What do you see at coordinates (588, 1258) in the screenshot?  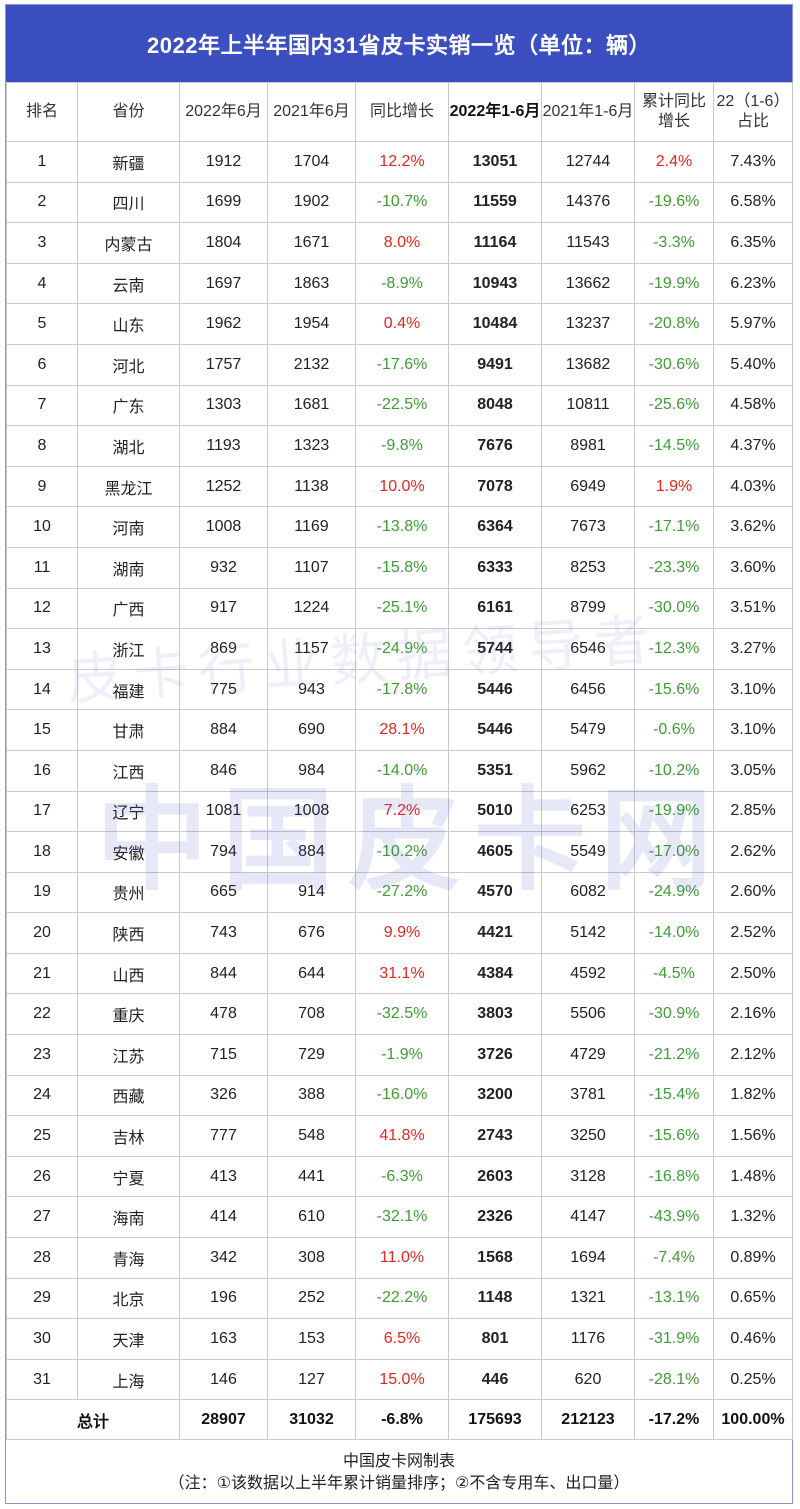 I see `cell-h1-2021: 1694` at bounding box center [588, 1258].